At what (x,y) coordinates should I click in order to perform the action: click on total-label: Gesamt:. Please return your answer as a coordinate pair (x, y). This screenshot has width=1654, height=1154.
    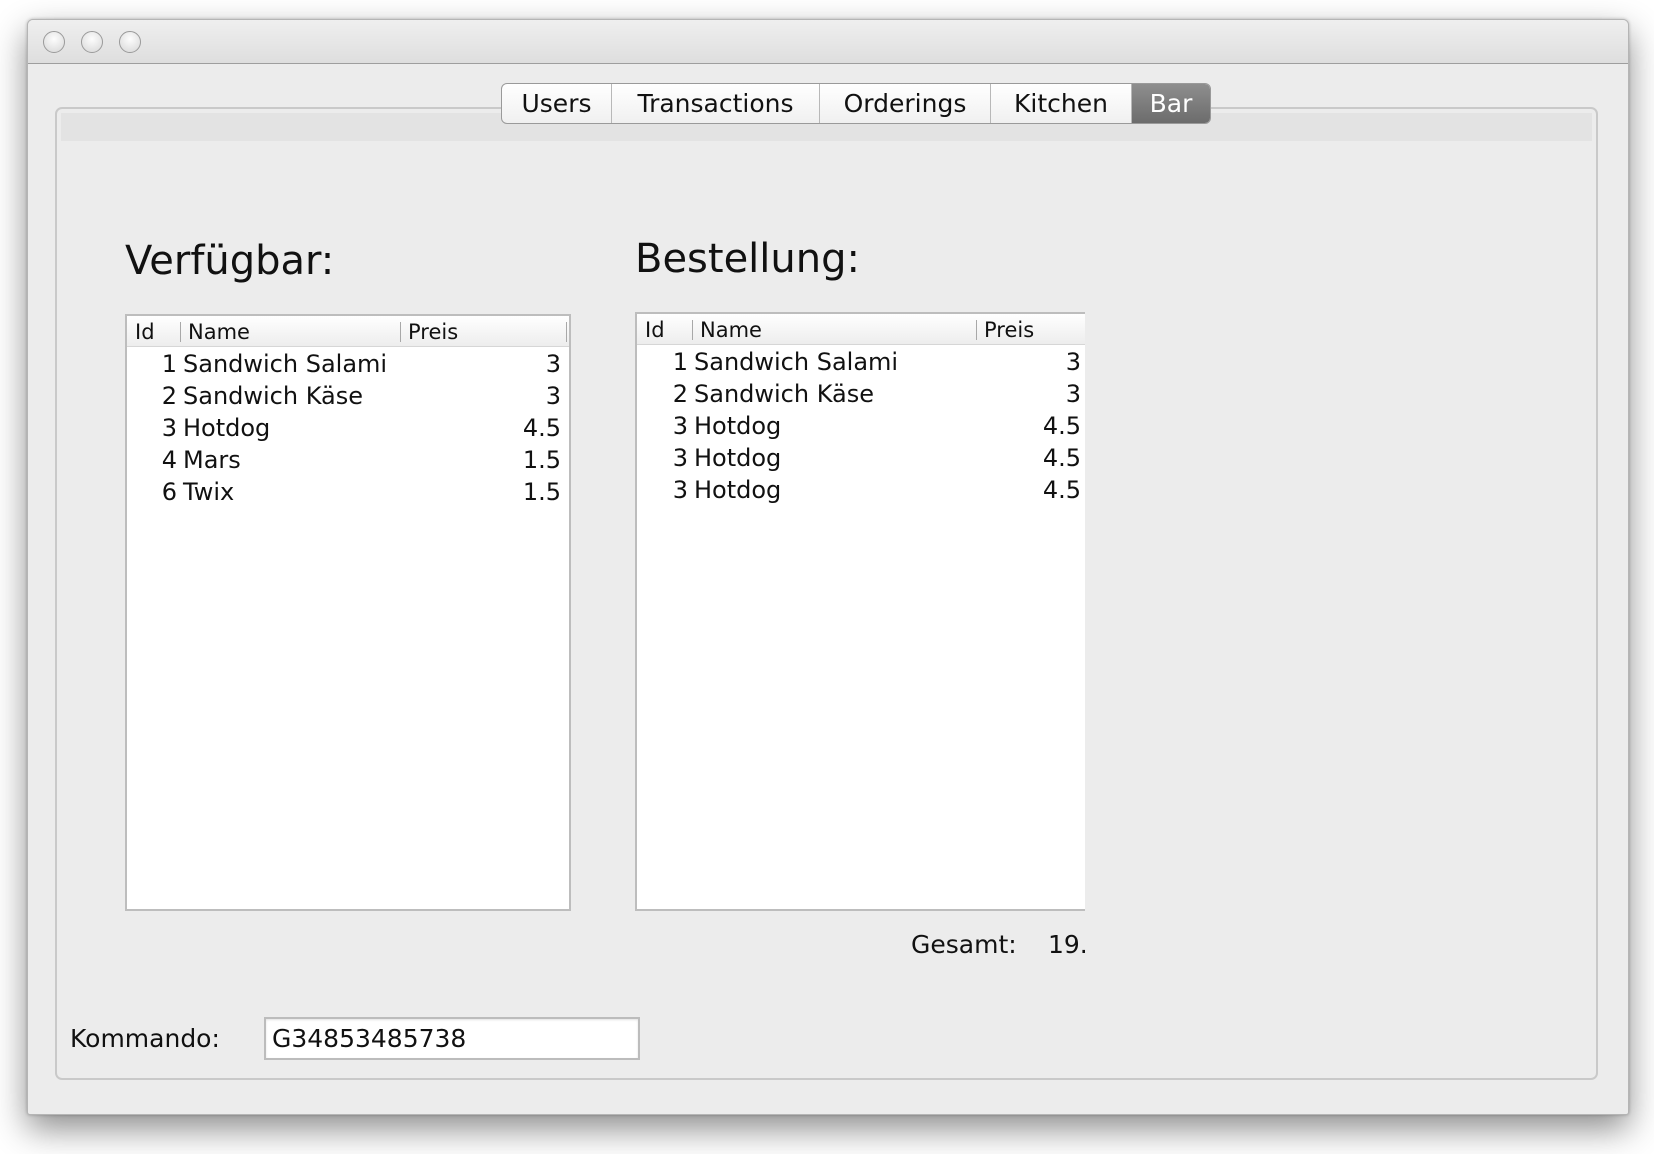
    Looking at the image, I should click on (964, 944).